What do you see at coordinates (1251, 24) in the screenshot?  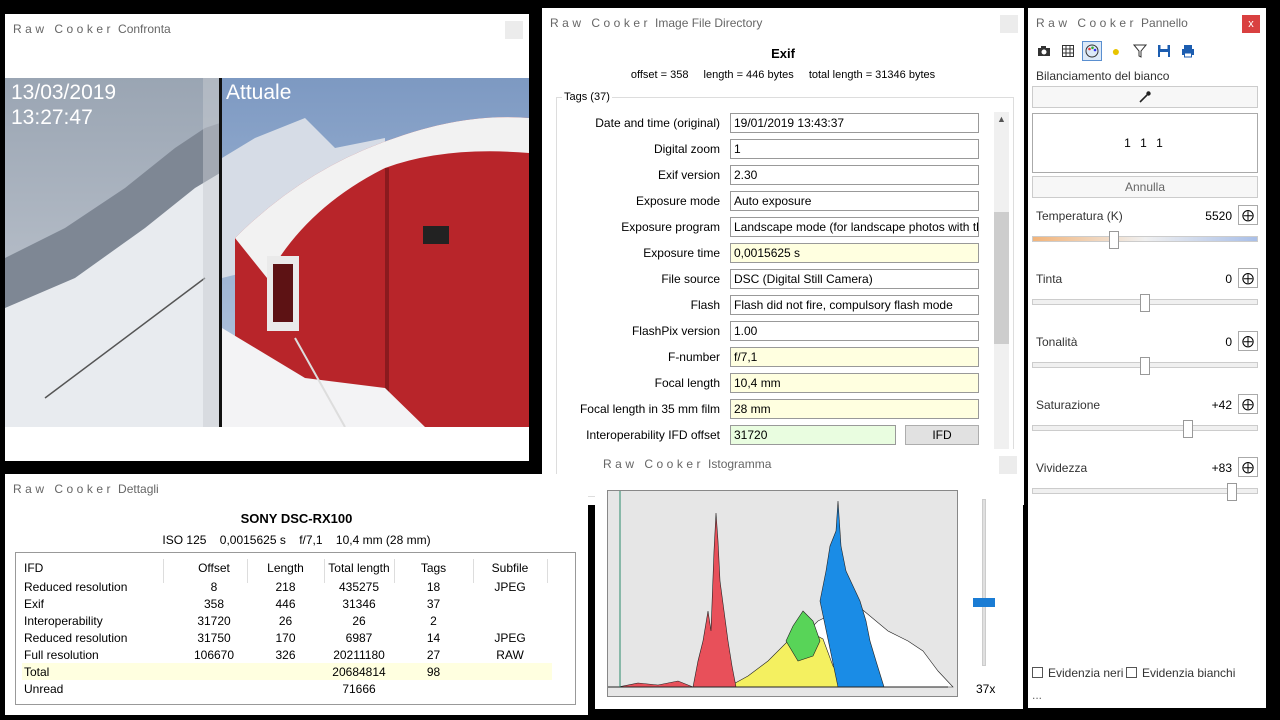 I see `close-button: x` at bounding box center [1251, 24].